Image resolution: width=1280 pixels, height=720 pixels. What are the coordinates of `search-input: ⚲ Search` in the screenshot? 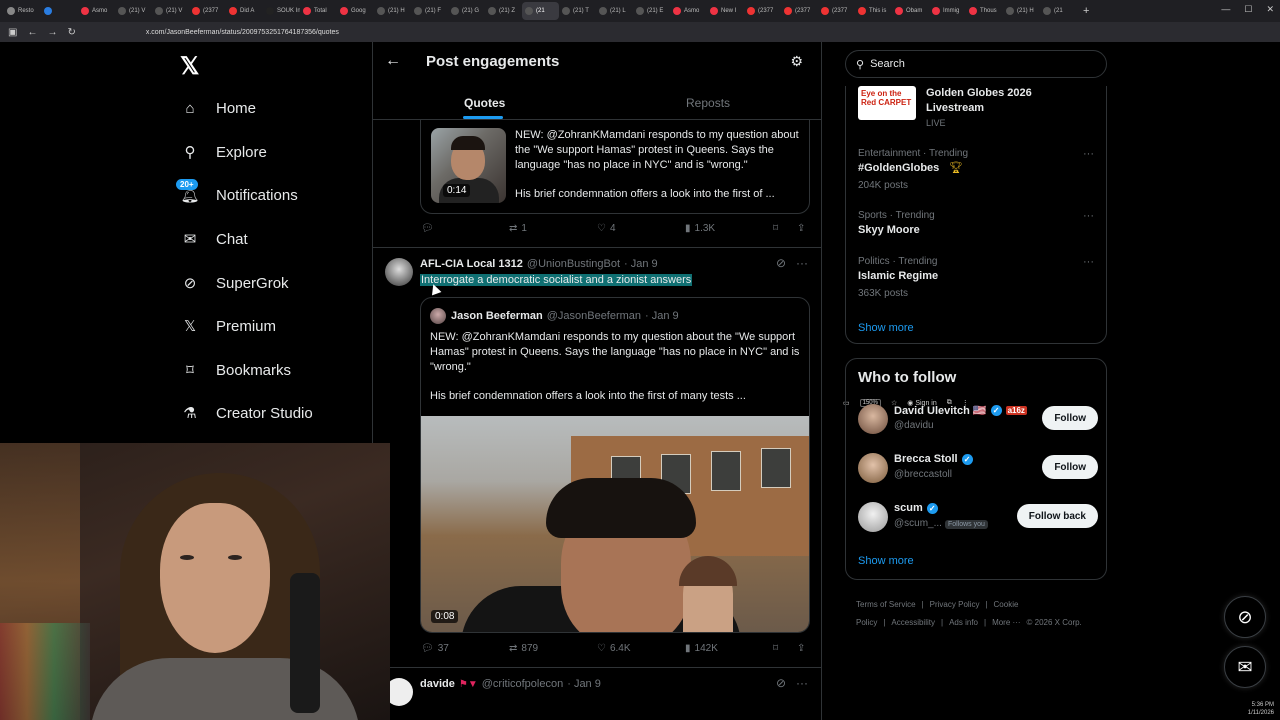 It's located at (976, 64).